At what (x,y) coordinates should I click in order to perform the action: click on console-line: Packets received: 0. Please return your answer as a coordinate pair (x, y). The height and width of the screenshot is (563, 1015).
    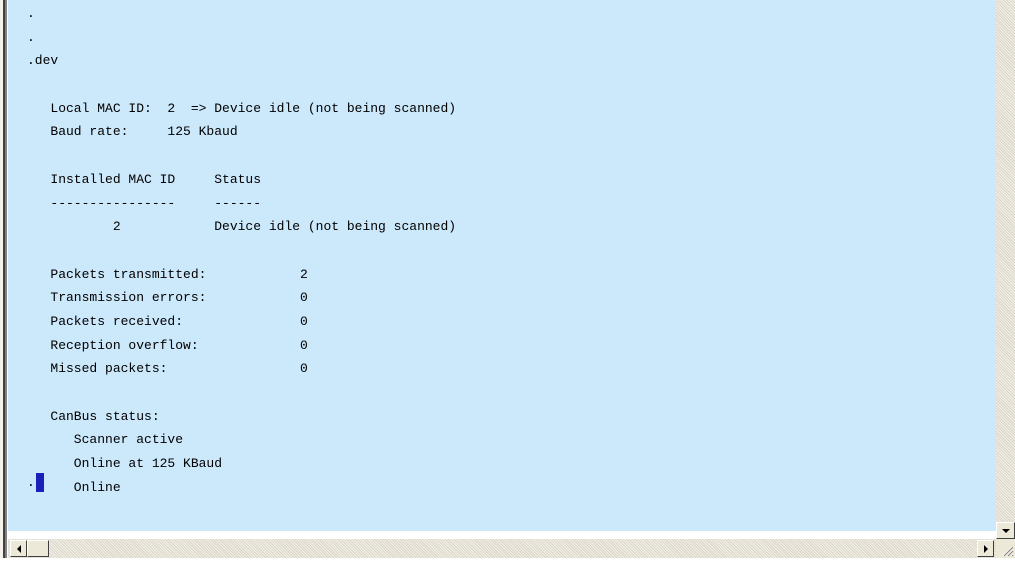
    Looking at the image, I should click on (167, 321).